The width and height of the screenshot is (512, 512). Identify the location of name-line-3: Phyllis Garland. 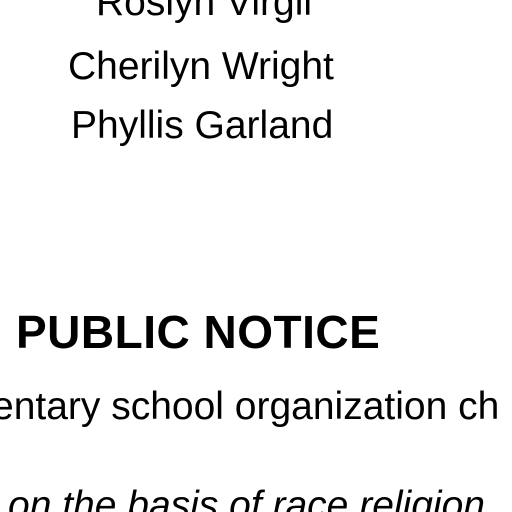
(202, 125).